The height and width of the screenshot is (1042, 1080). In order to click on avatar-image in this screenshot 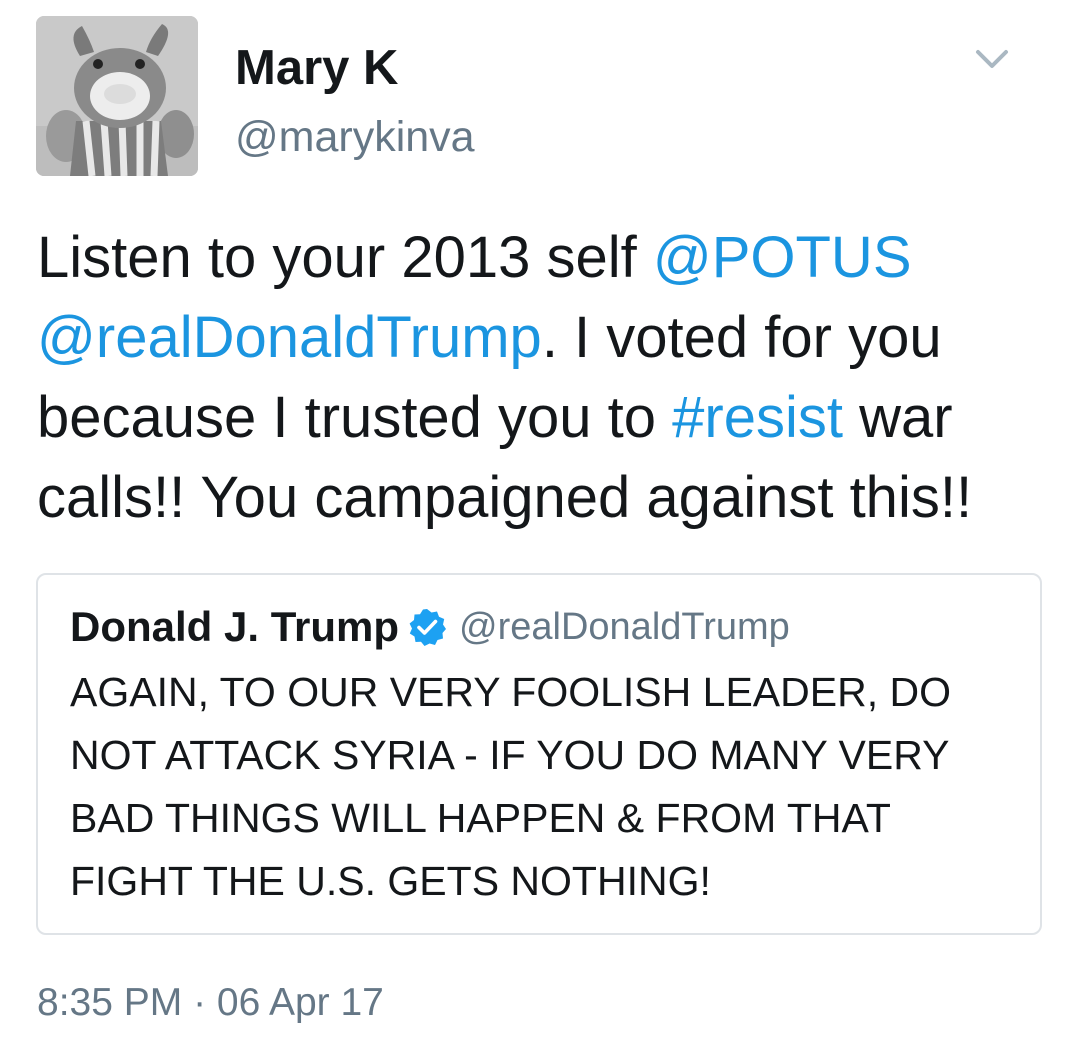, I will do `click(117, 96)`.